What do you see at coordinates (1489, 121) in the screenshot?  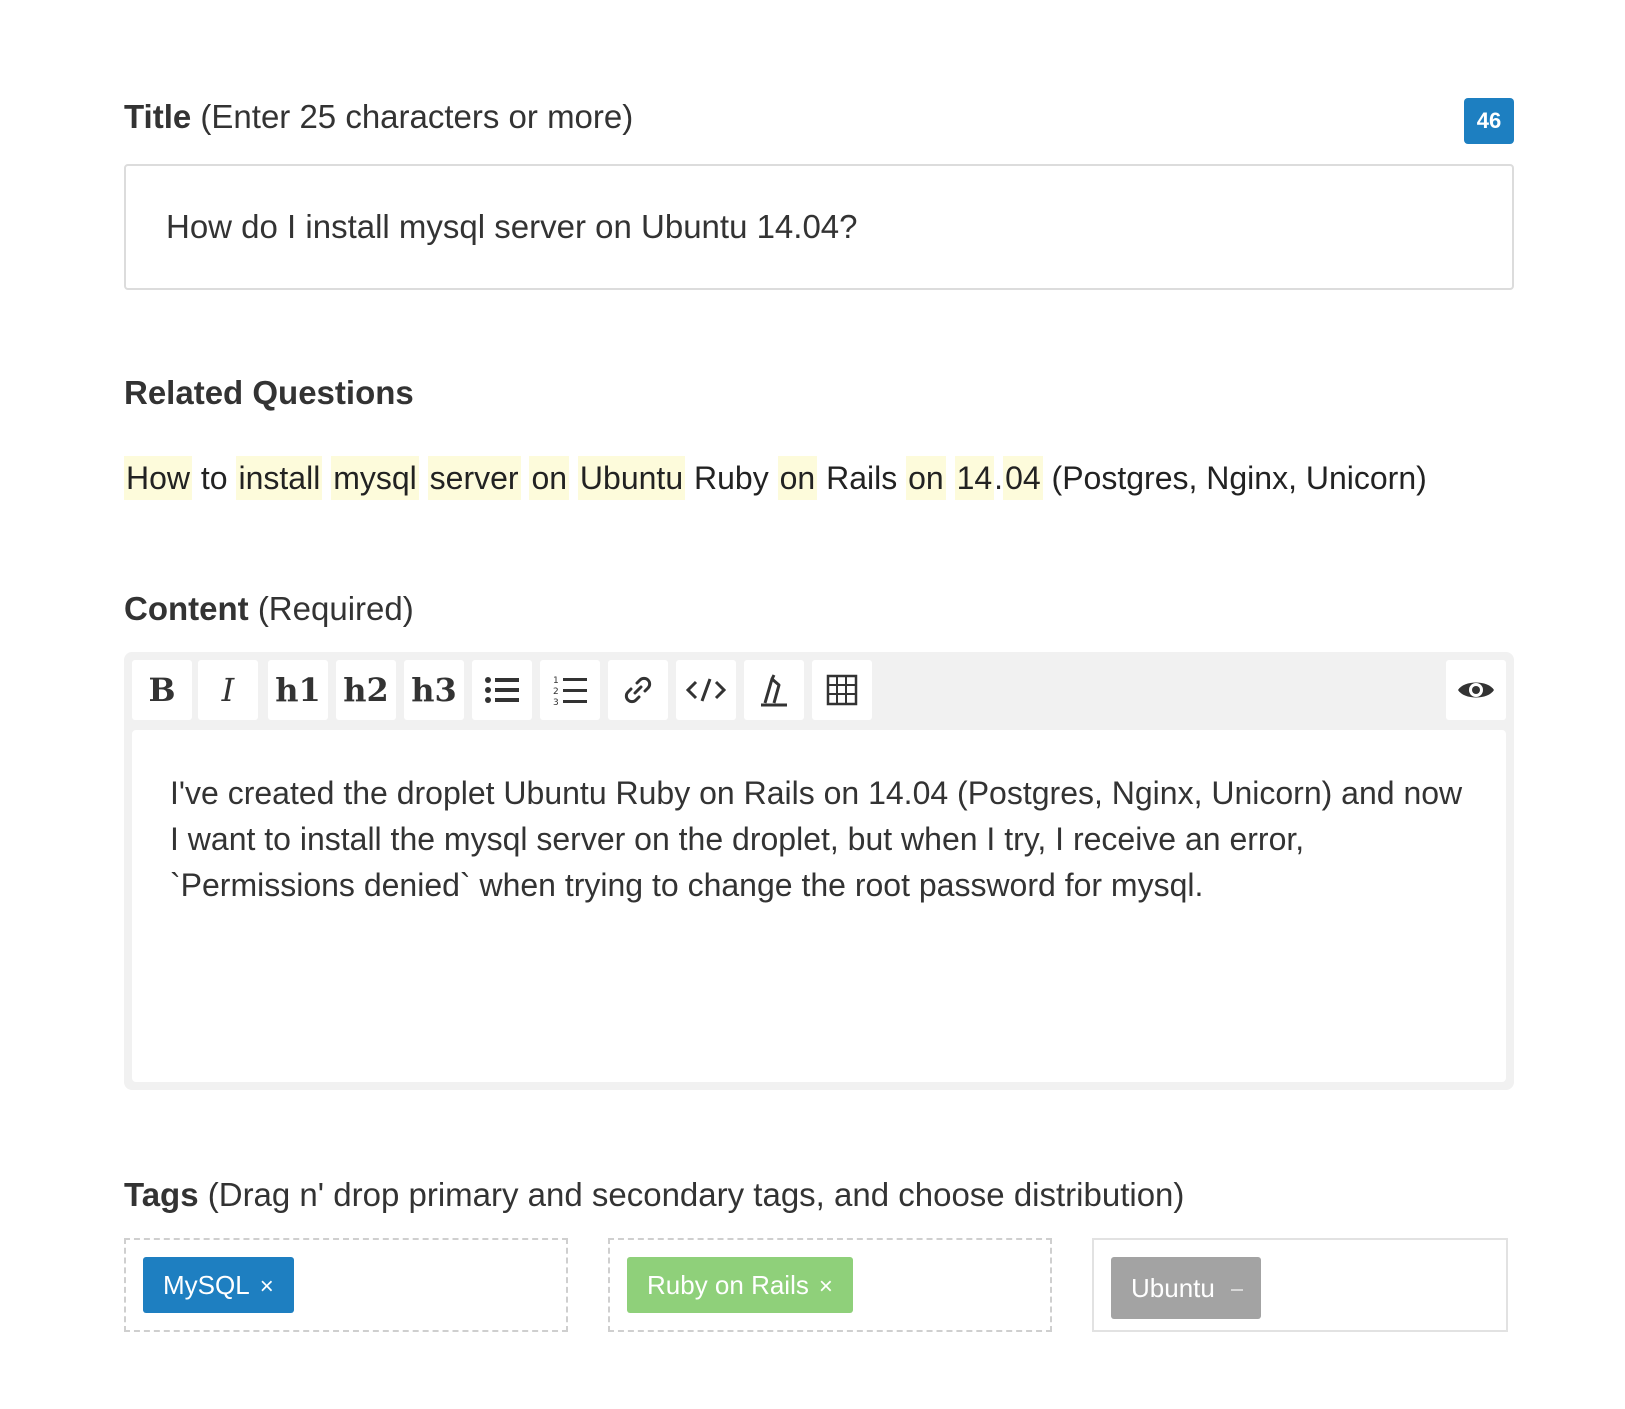 I see `character-count-badge: 46` at bounding box center [1489, 121].